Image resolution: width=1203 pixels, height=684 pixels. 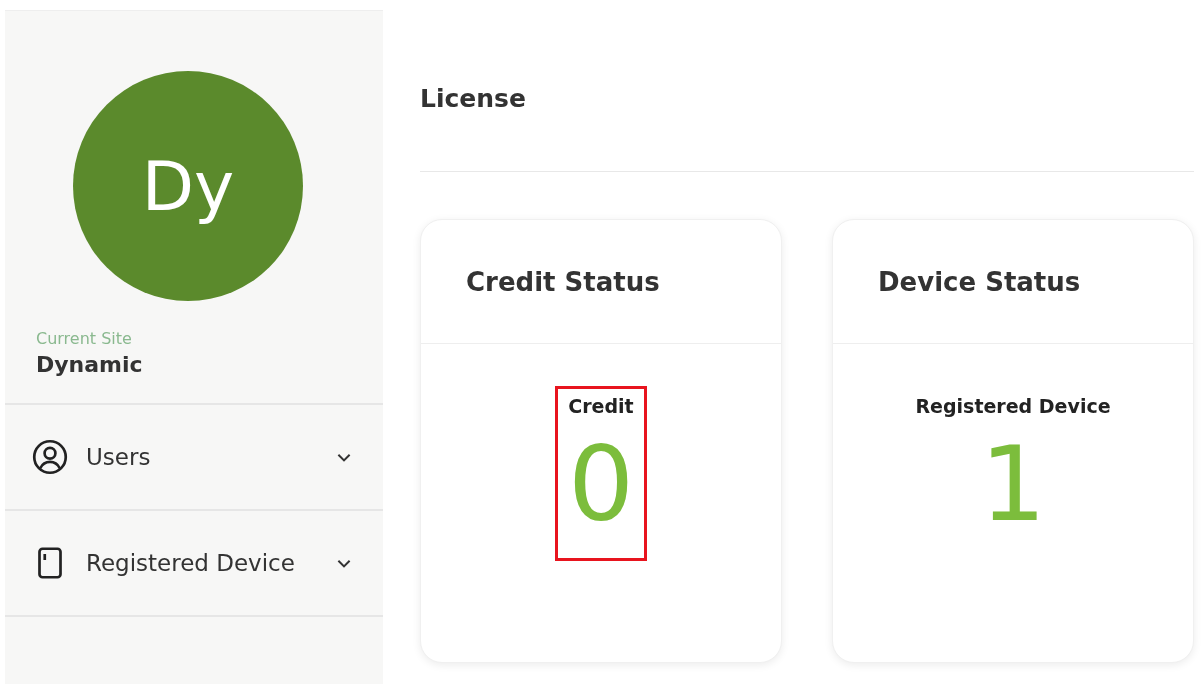 What do you see at coordinates (563, 281) in the screenshot?
I see `card-title: Credit Status` at bounding box center [563, 281].